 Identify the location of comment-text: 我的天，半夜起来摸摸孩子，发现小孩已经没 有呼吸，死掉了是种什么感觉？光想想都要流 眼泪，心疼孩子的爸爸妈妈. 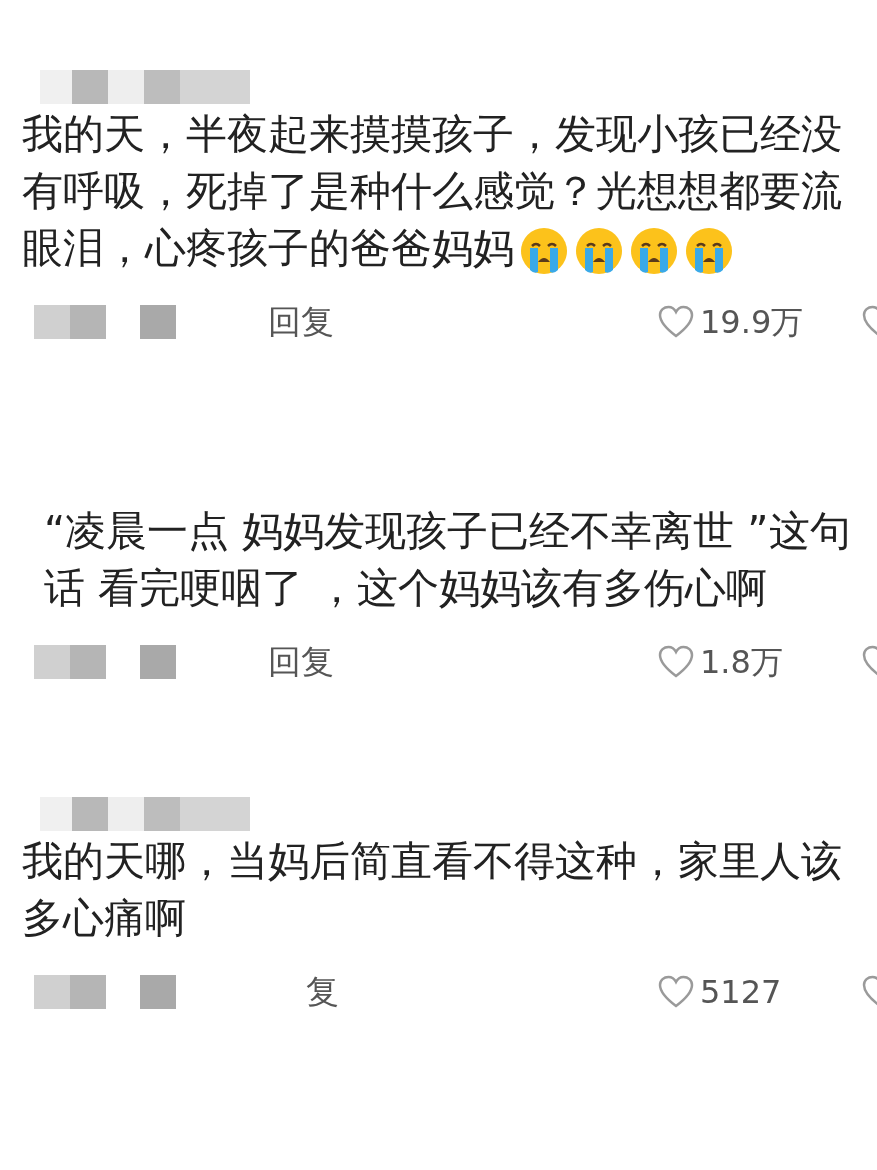
(438, 191).